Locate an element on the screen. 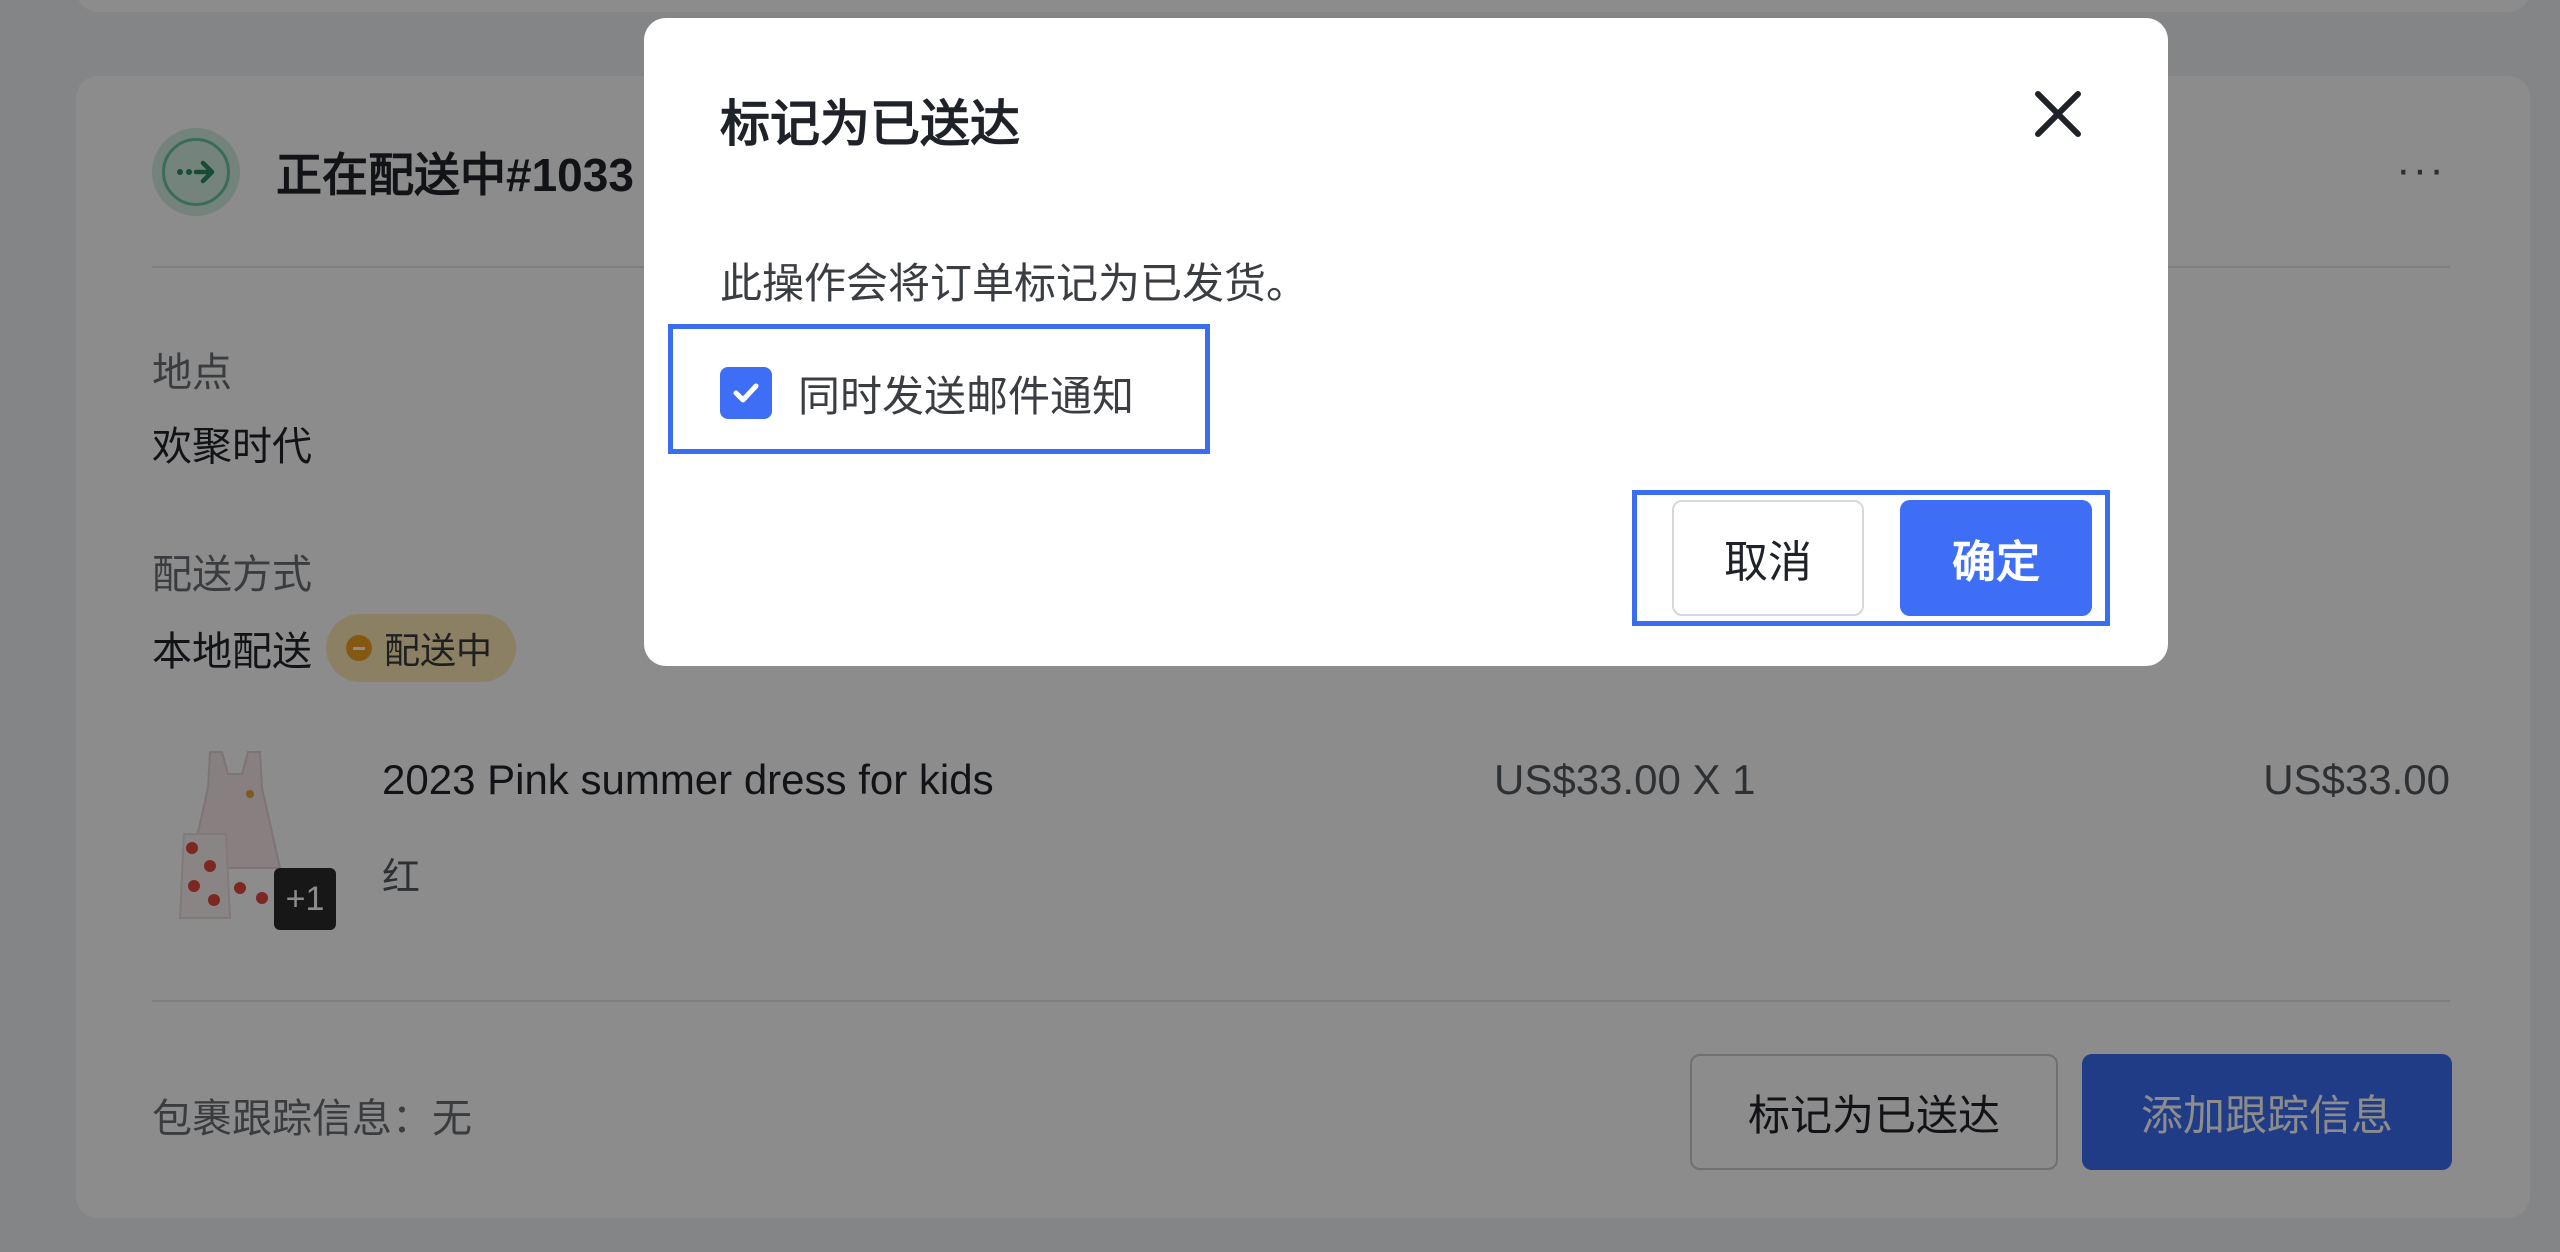 This screenshot has width=2560, height=1252. cancel-button: 取消 is located at coordinates (1768, 558).